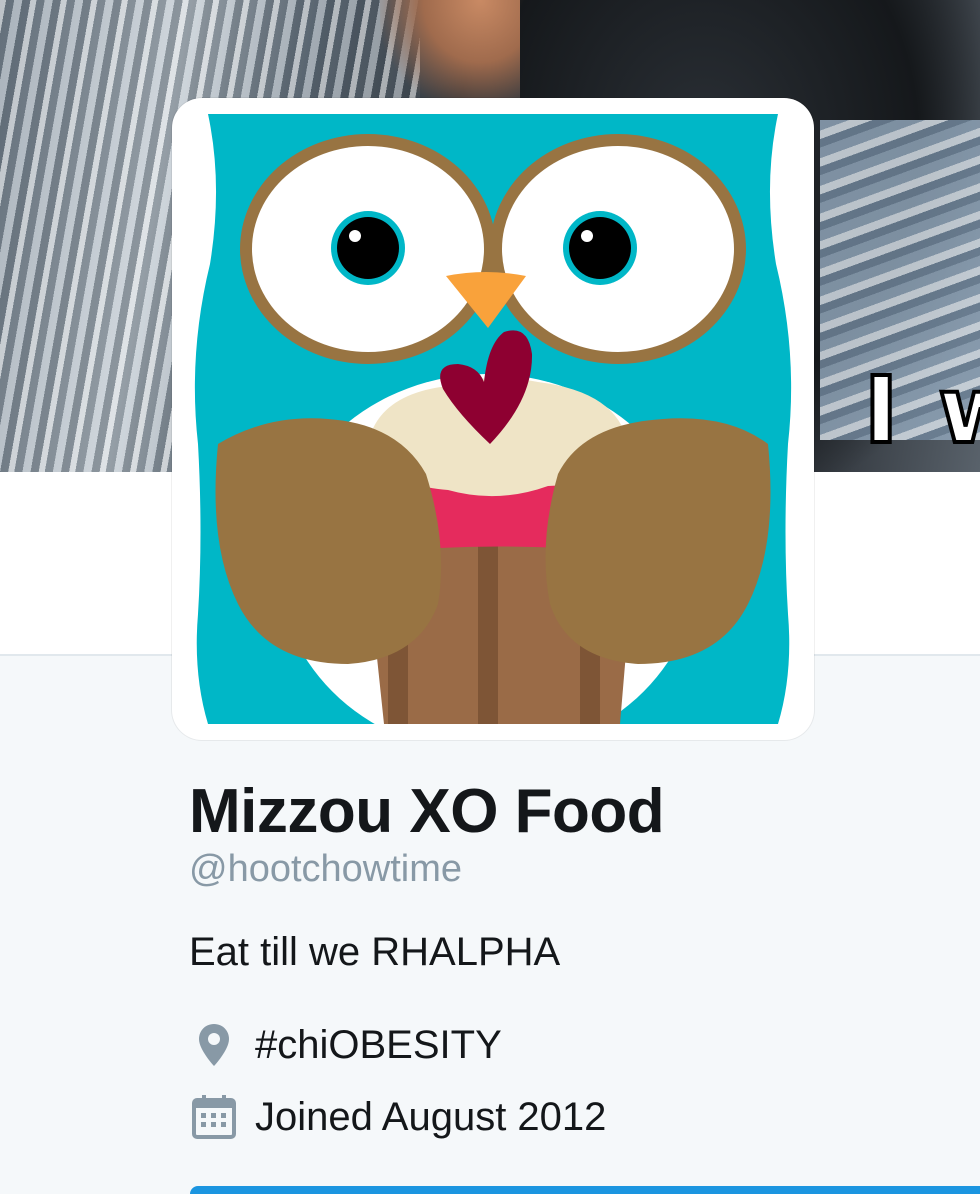 Image resolution: width=980 pixels, height=1194 pixels. I want to click on profile-bio: Eat till we RHALPHA, so click(375, 952).